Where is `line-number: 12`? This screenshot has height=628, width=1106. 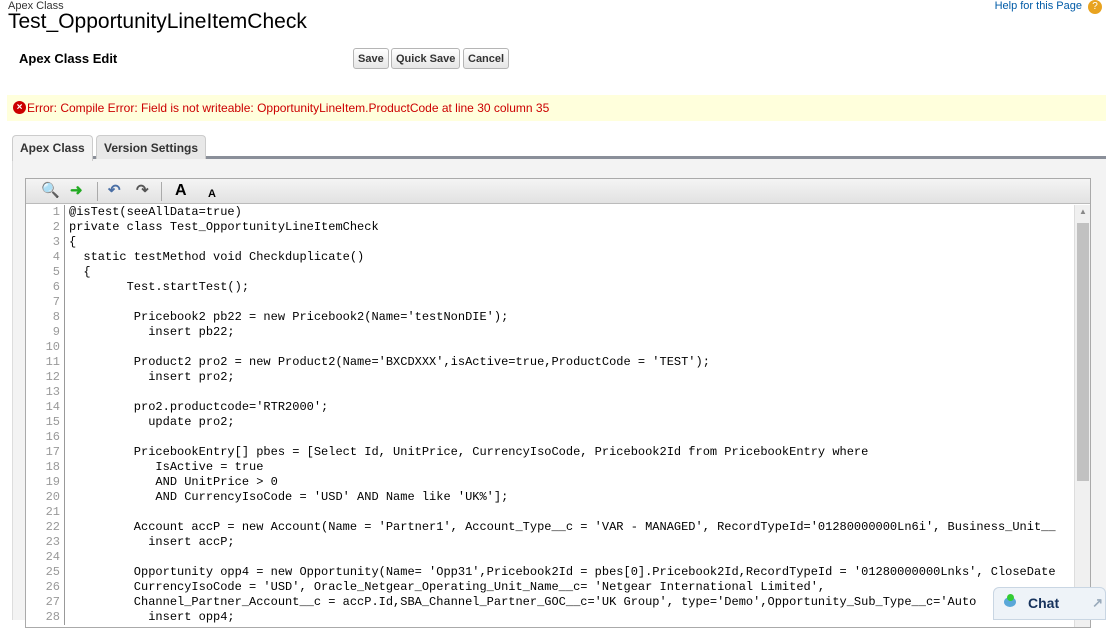 line-number: 12 is located at coordinates (45, 377).